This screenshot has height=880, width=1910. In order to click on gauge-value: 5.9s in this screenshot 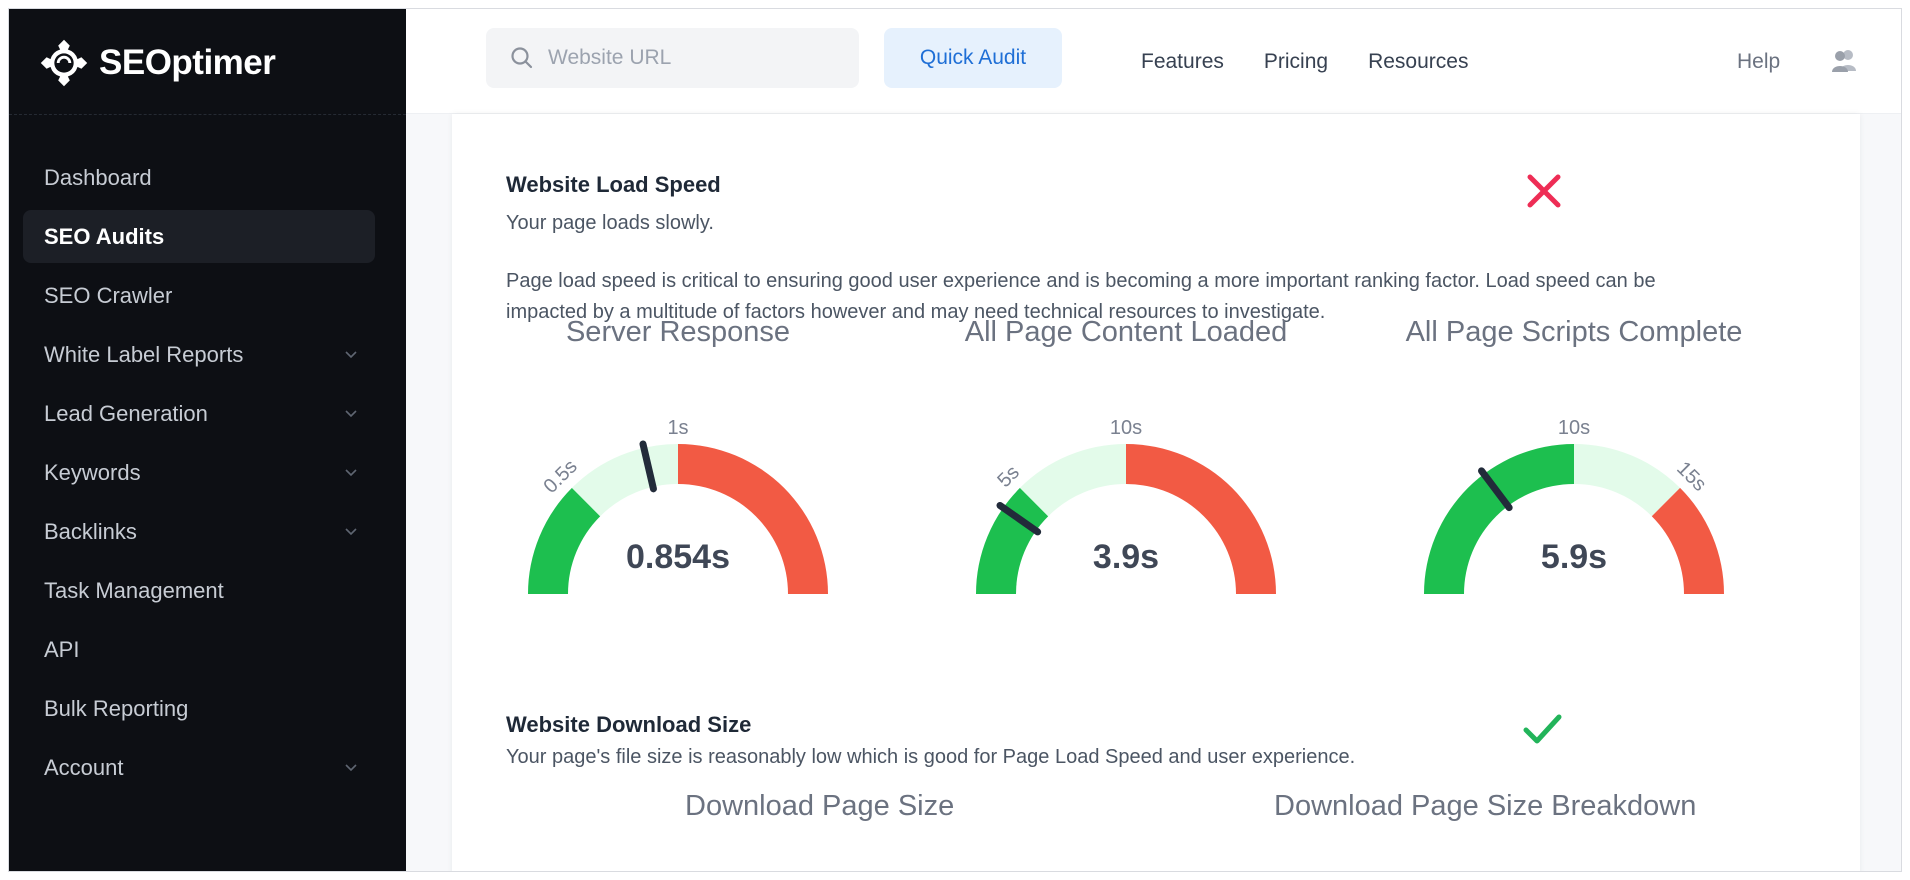, I will do `click(1574, 557)`.